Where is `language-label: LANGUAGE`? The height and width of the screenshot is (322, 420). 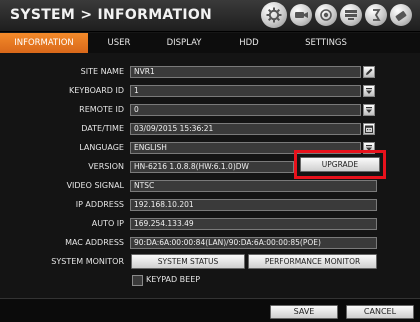
language-label: LANGUAGE is located at coordinates (101, 147).